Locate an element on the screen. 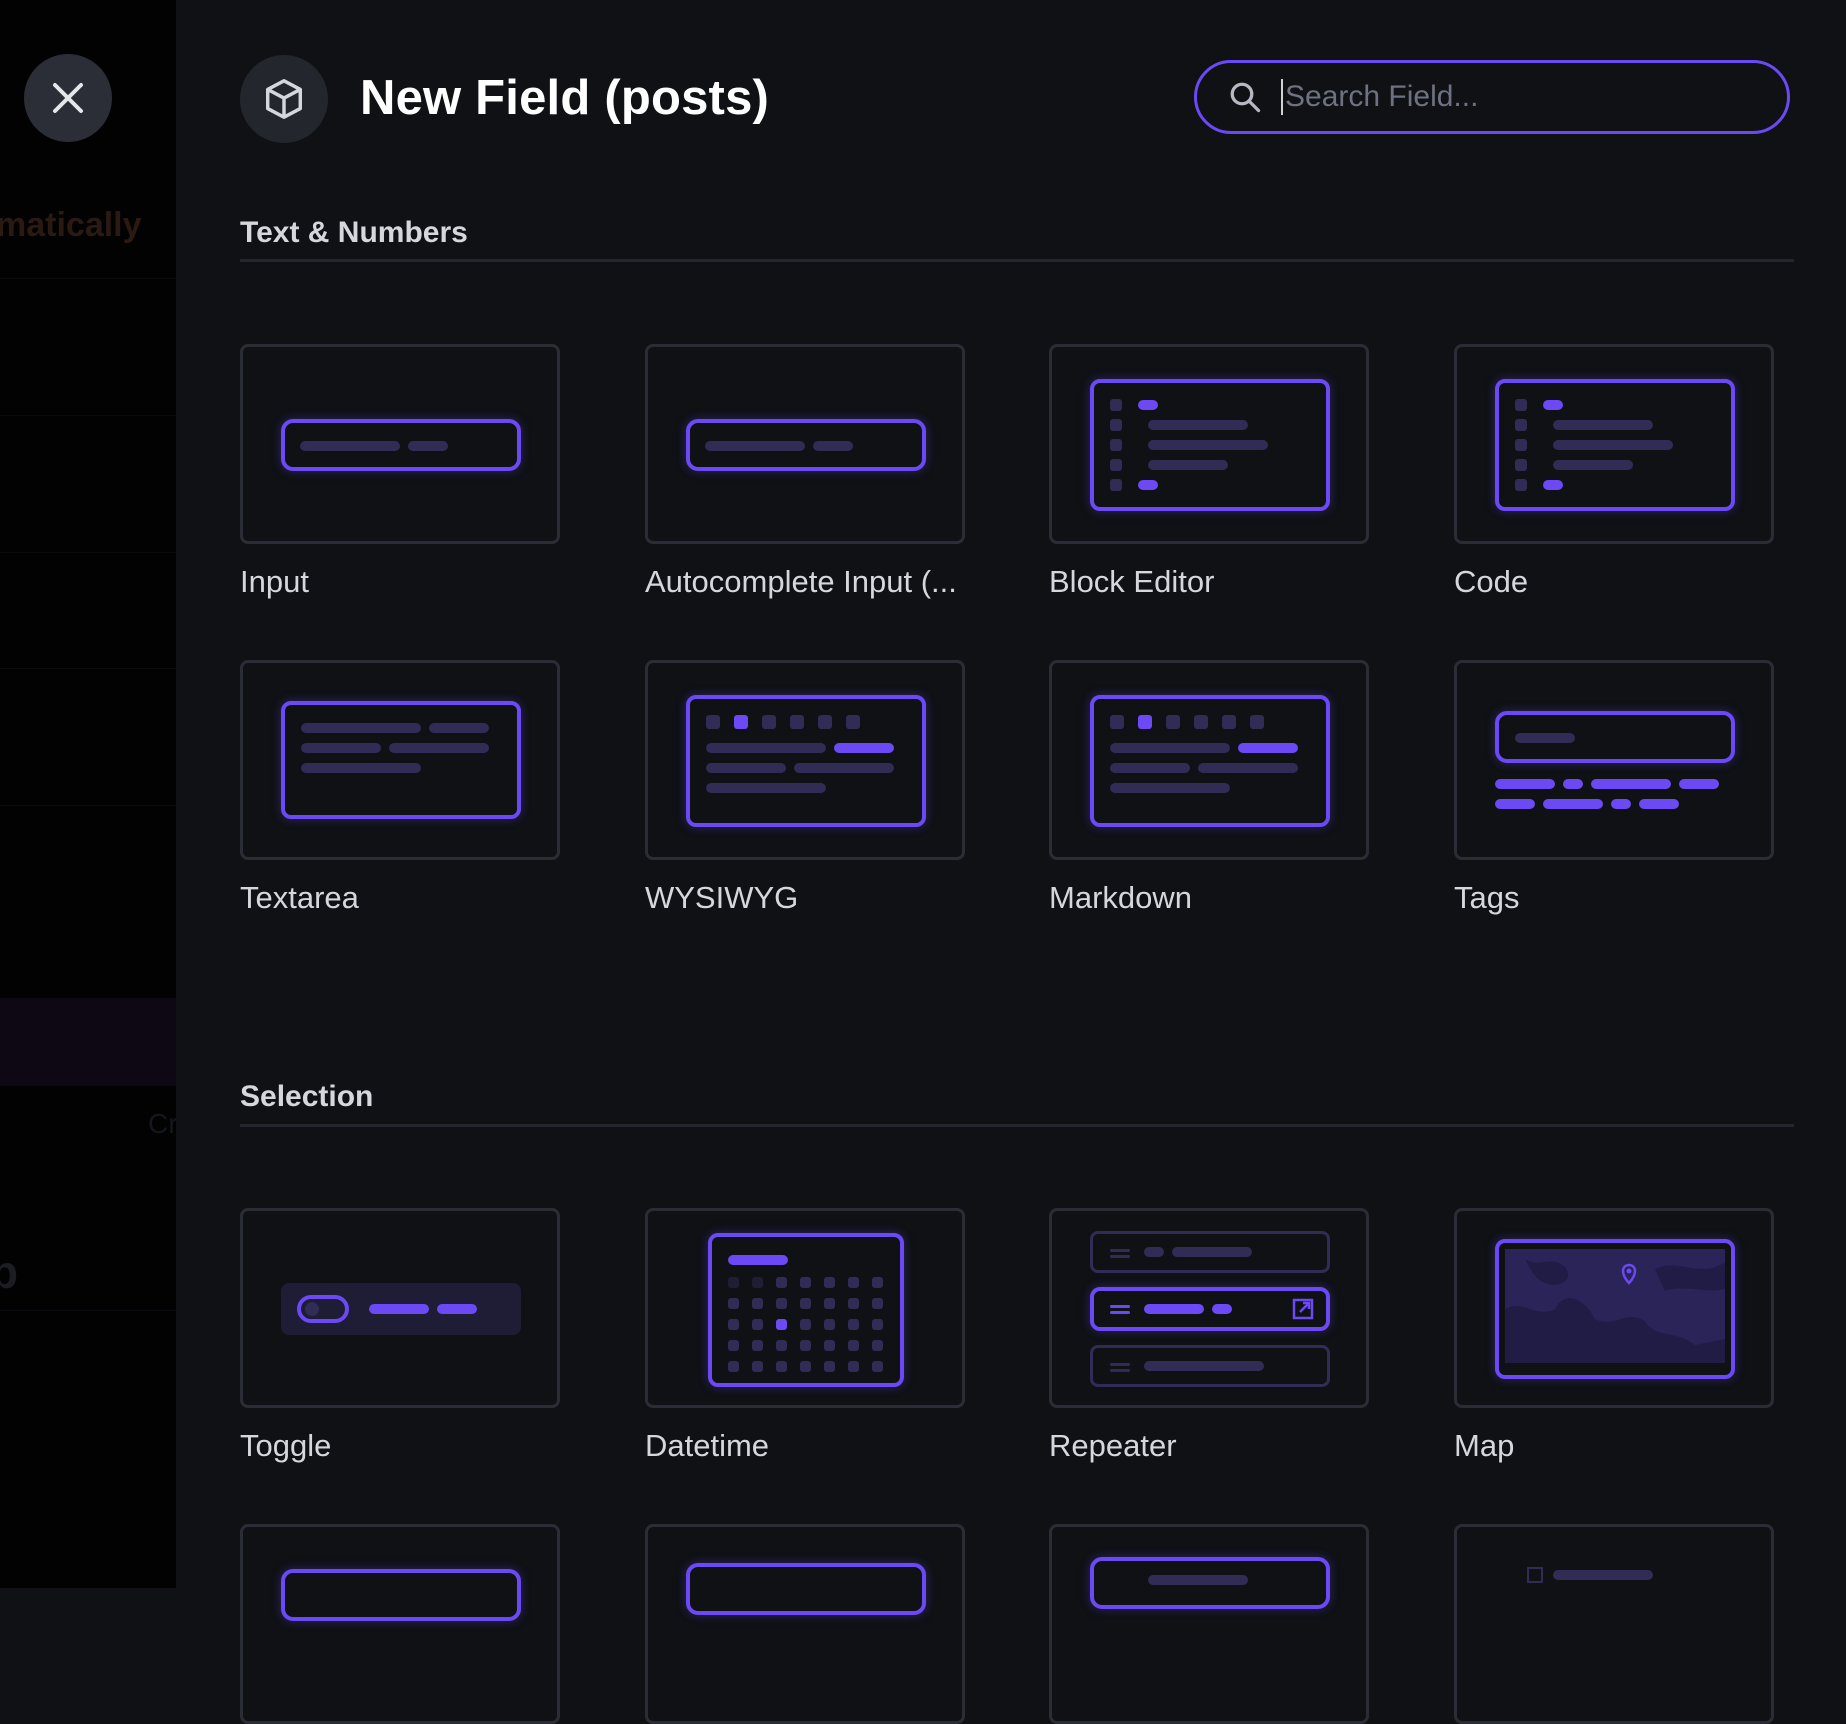 Image resolution: width=1846 pixels, height=1724 pixels. close-drawer-button is located at coordinates (68, 98).